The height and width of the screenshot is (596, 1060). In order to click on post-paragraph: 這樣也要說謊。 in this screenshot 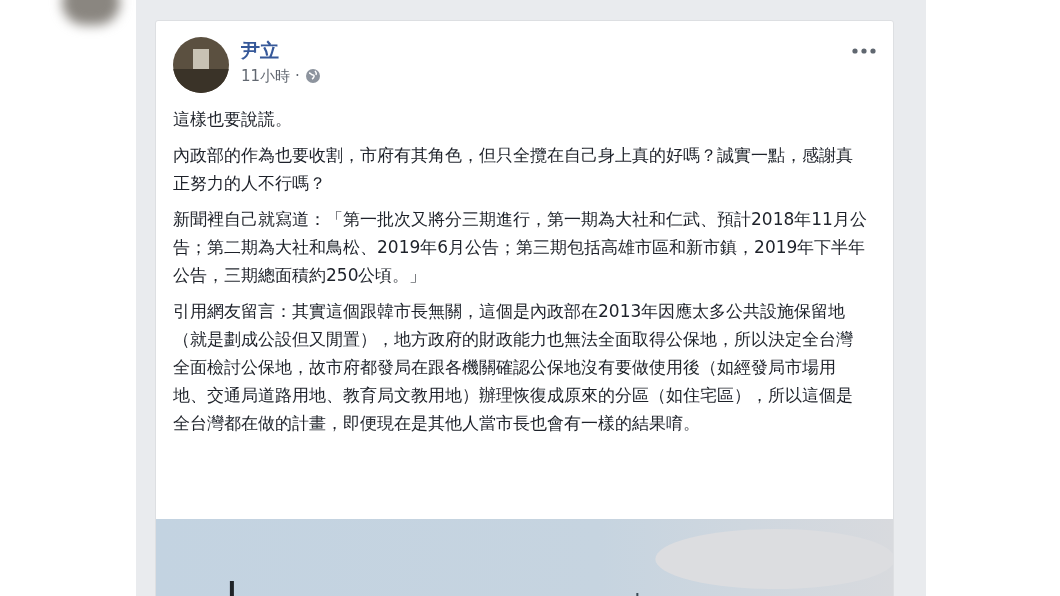, I will do `click(233, 119)`.